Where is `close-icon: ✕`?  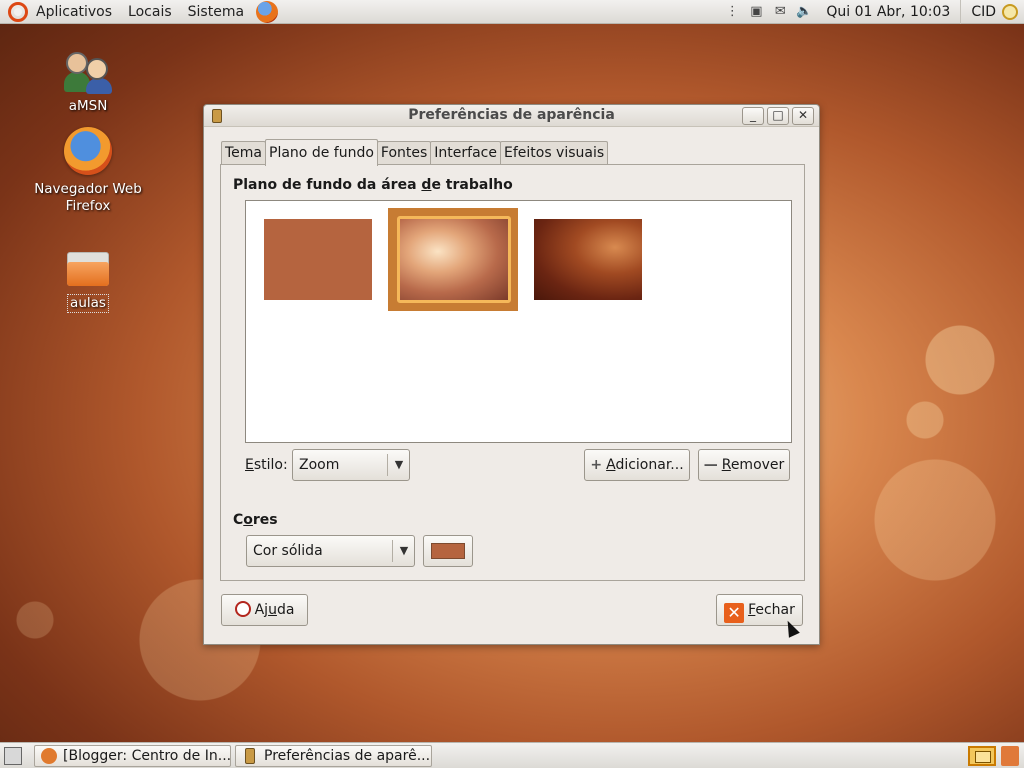
close-icon: ✕ is located at coordinates (734, 613).